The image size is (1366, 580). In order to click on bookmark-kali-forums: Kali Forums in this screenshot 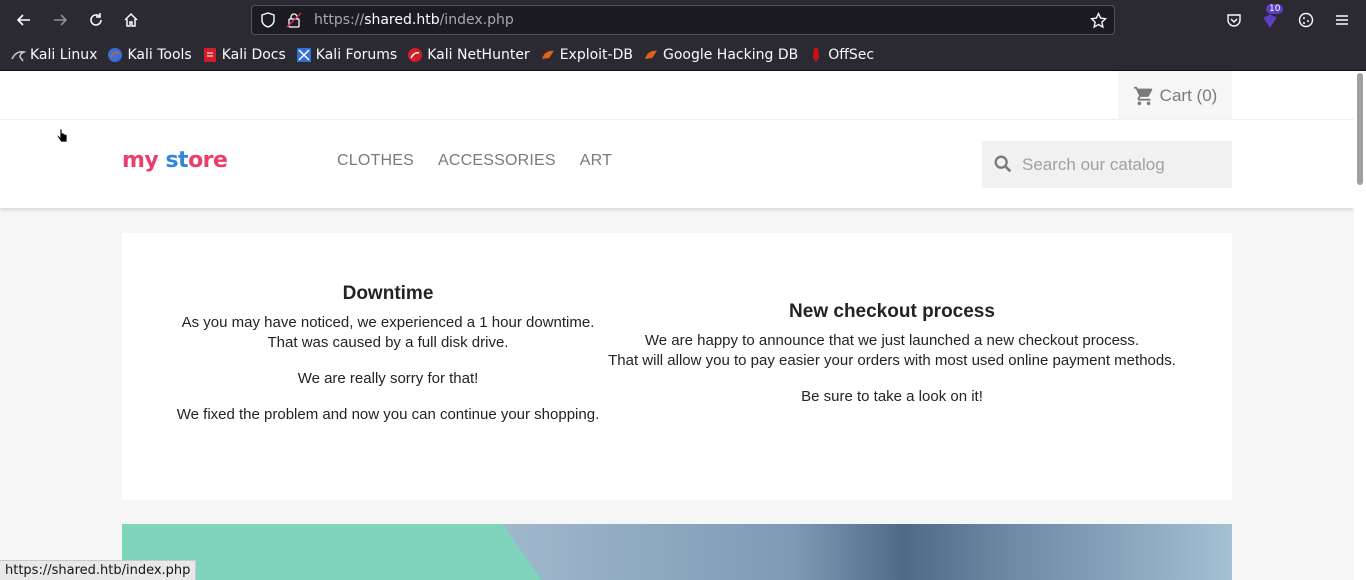, I will do `click(346, 55)`.